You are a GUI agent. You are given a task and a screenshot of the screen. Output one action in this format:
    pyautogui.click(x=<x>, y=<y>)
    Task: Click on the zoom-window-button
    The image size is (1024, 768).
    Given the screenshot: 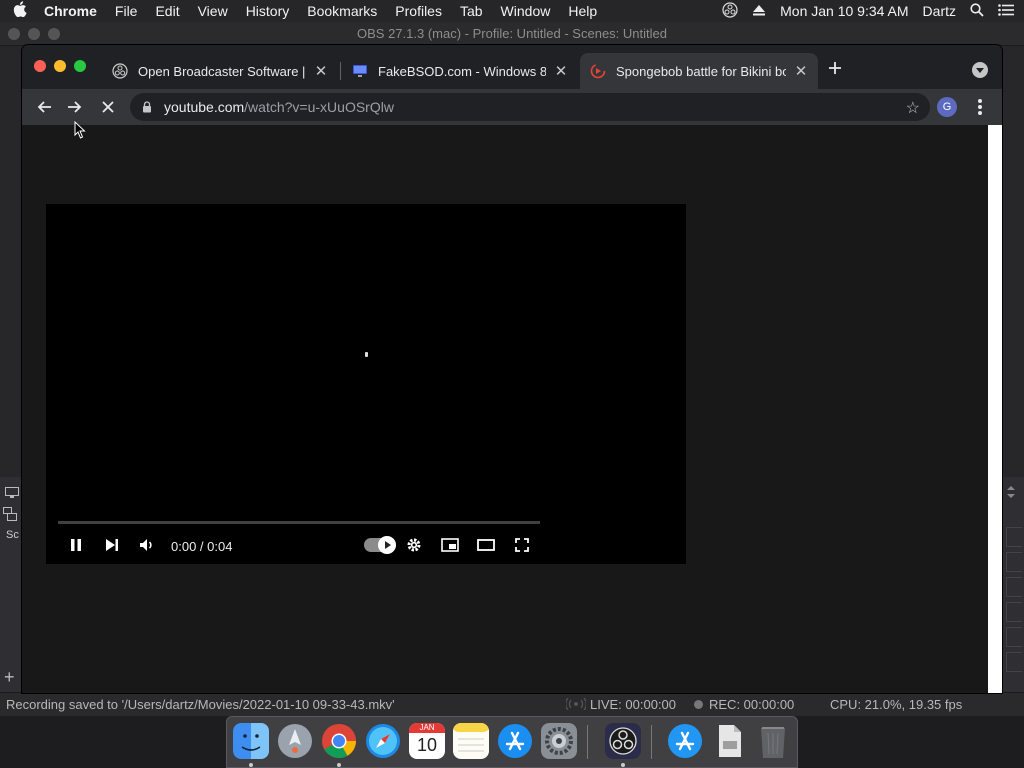 What is the action you would take?
    pyautogui.click(x=80, y=66)
    